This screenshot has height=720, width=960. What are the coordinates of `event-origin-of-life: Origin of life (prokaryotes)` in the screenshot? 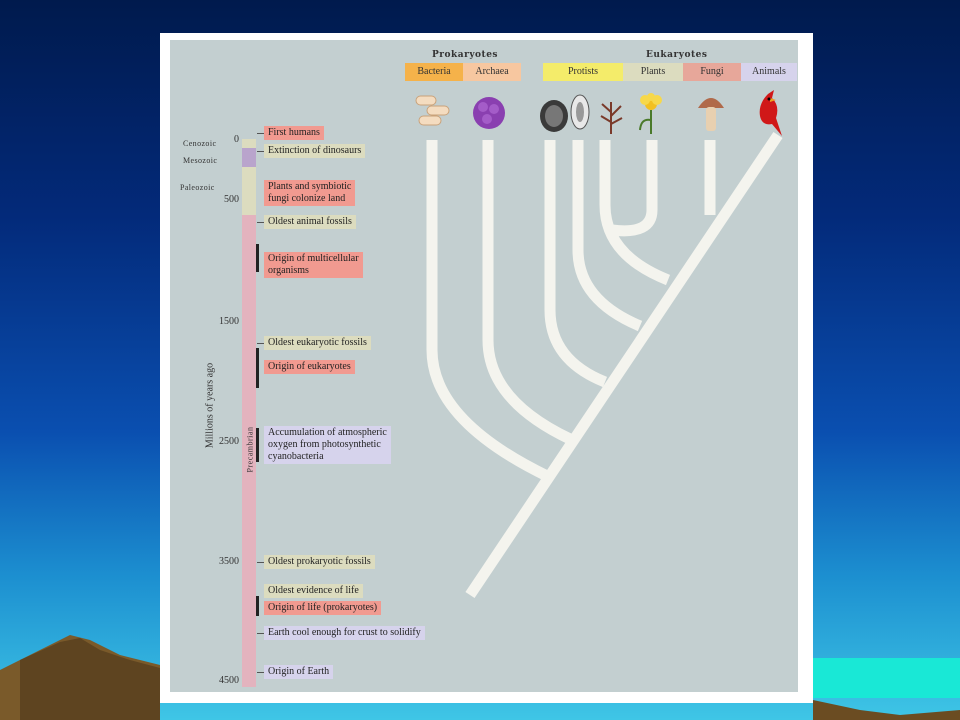 It's located at (323, 608).